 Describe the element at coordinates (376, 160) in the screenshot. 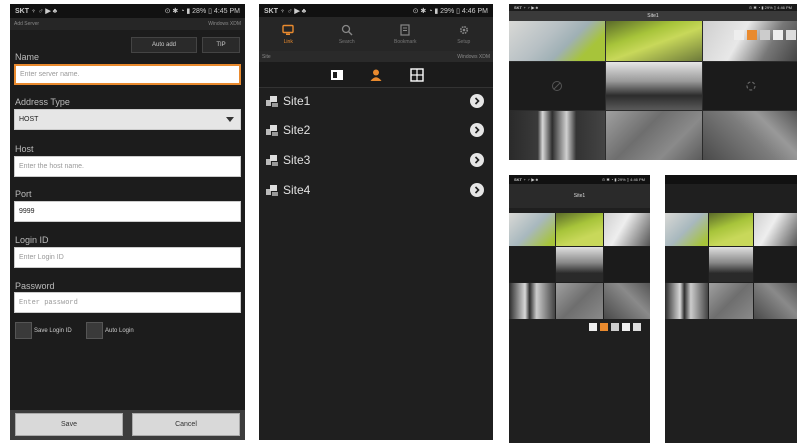

I see `list-item: Site3` at that location.